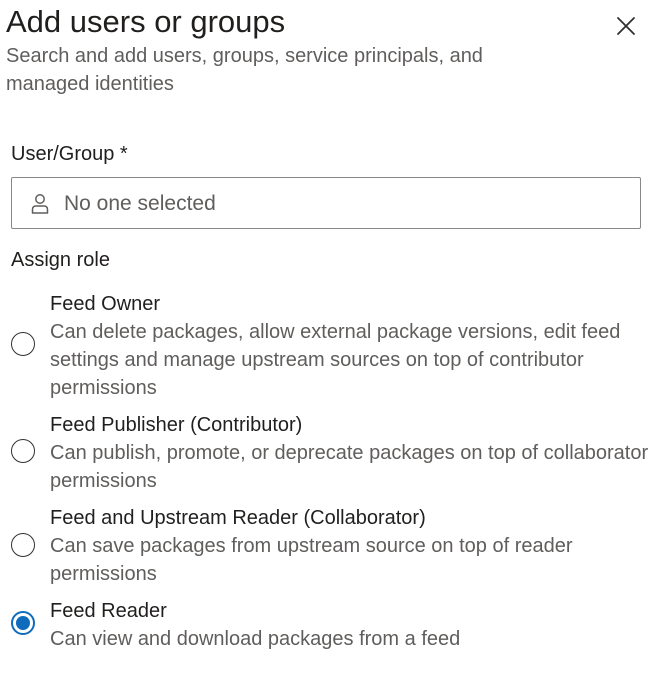  What do you see at coordinates (108, 611) in the screenshot?
I see `role-name: Feed Reader` at bounding box center [108, 611].